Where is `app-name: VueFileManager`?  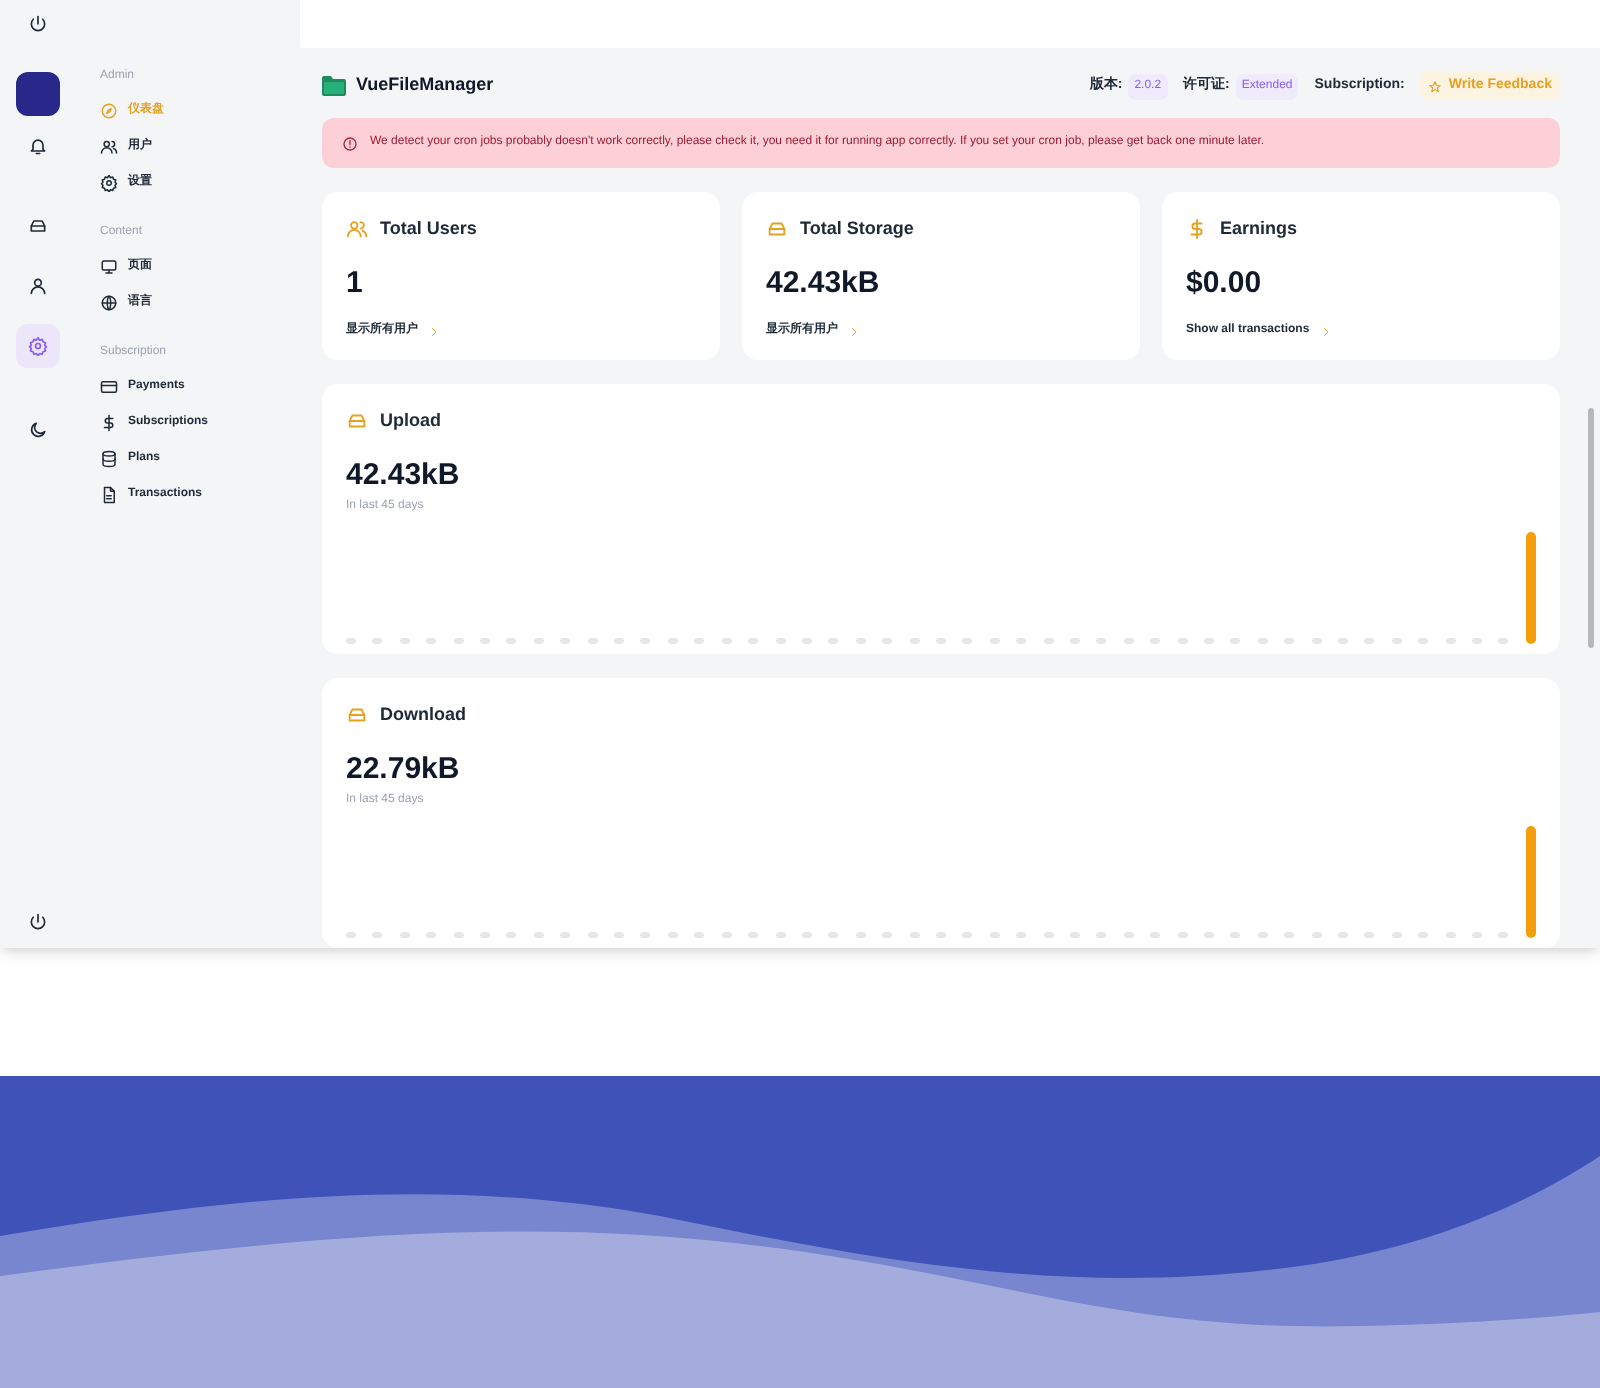 app-name: VueFileManager is located at coordinates (425, 85).